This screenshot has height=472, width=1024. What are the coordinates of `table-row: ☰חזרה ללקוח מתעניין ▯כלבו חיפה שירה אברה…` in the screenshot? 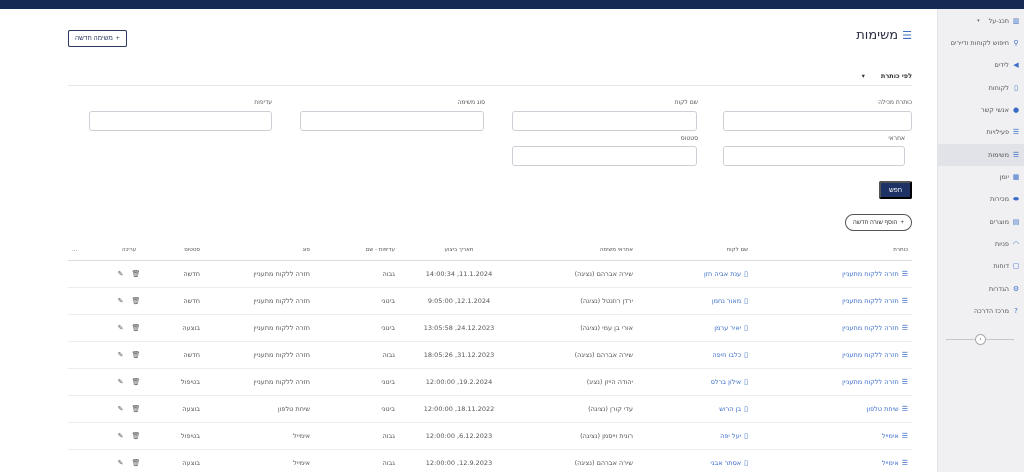 It's located at (490, 355).